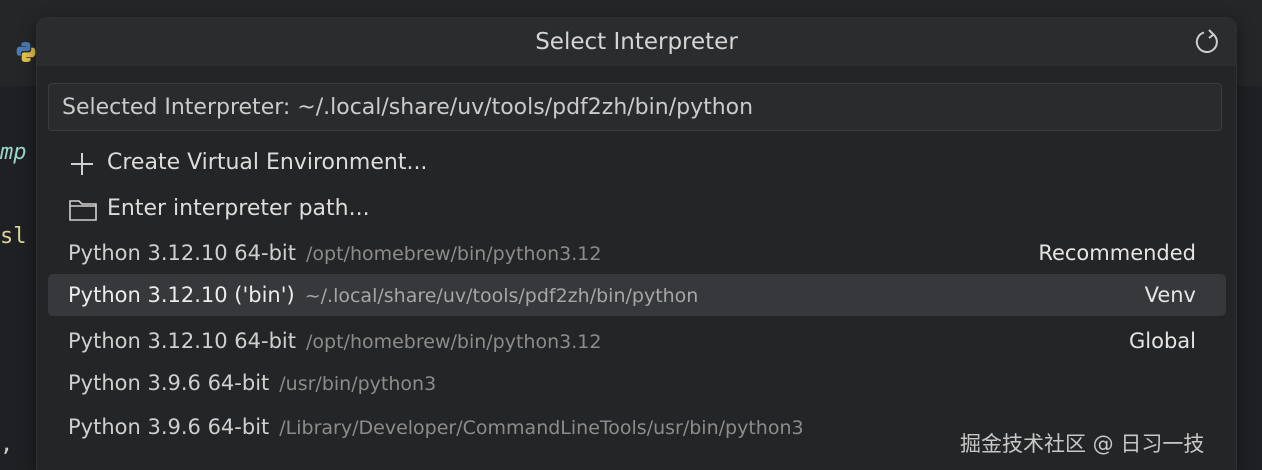 This screenshot has width=1262, height=470. I want to click on quick-pick-header: Select Interpreter, so click(636, 42).